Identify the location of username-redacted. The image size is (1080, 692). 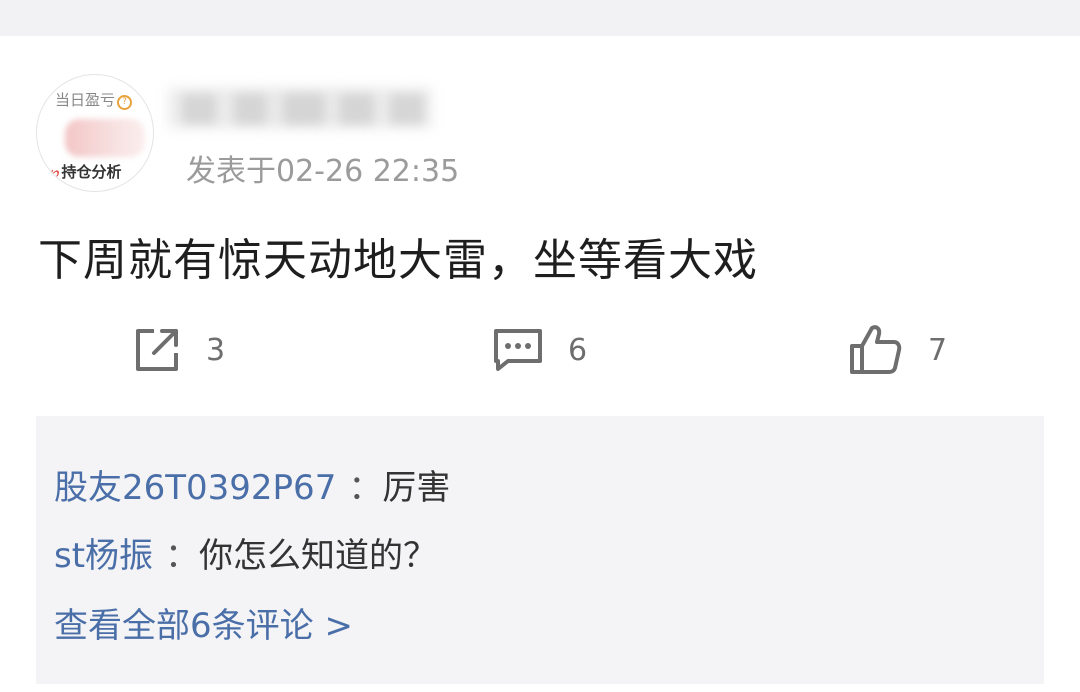
(300, 108).